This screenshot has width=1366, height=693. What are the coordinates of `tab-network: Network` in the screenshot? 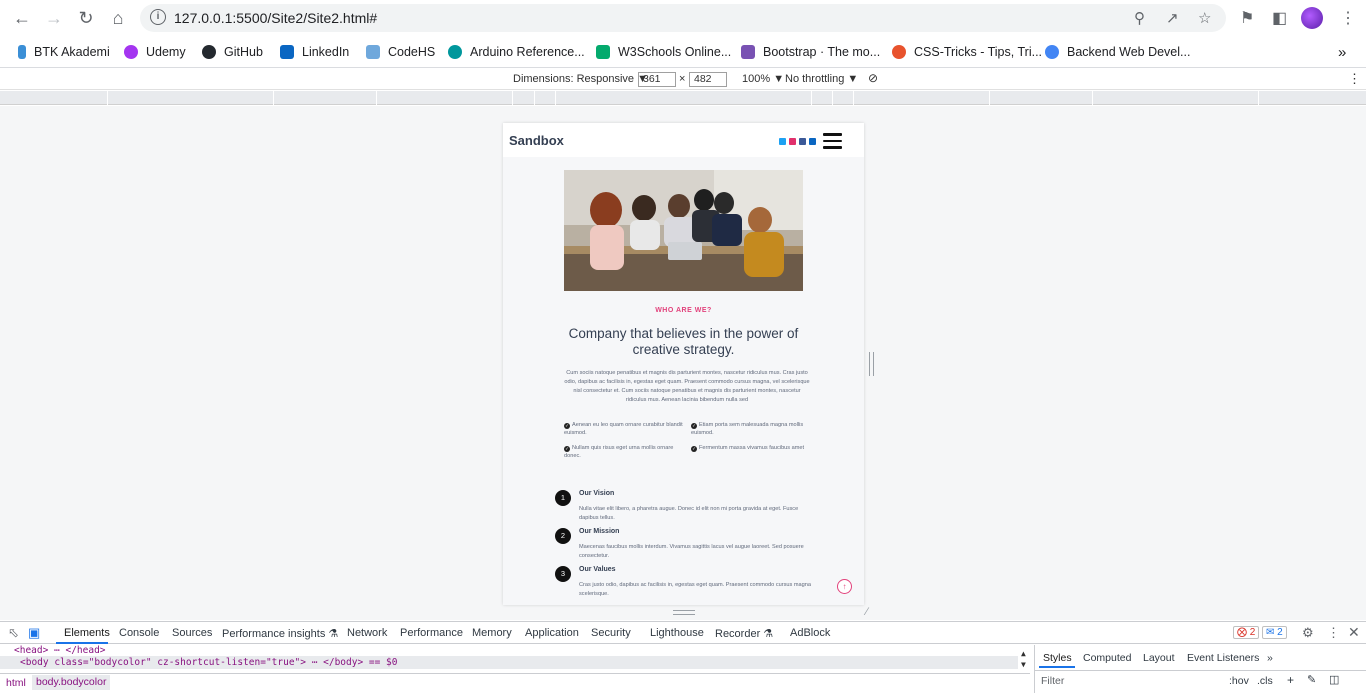 It's located at (367, 633).